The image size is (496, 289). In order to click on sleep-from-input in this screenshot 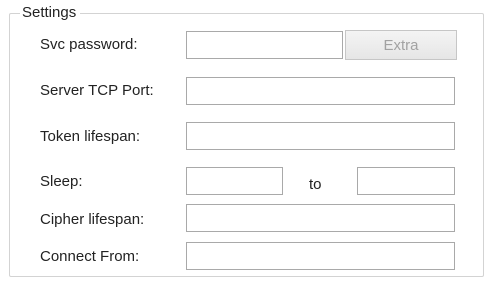, I will do `click(234, 181)`.